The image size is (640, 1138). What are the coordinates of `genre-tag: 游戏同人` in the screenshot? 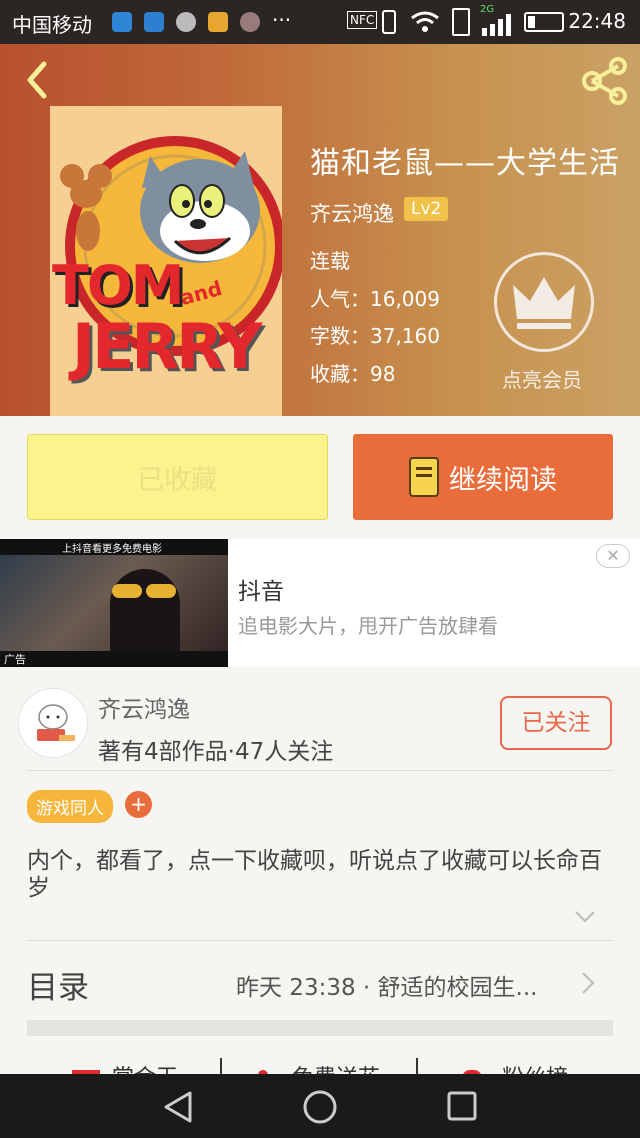 It's located at (70, 806).